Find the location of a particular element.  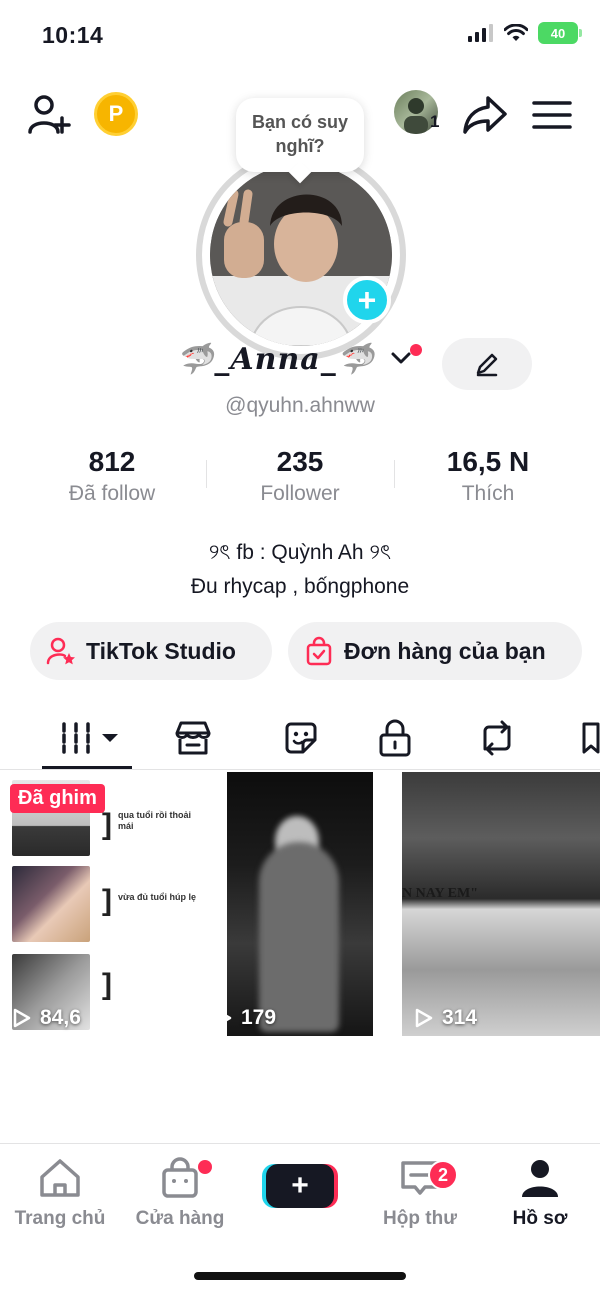

account-switch-button is located at coordinates (401, 360).